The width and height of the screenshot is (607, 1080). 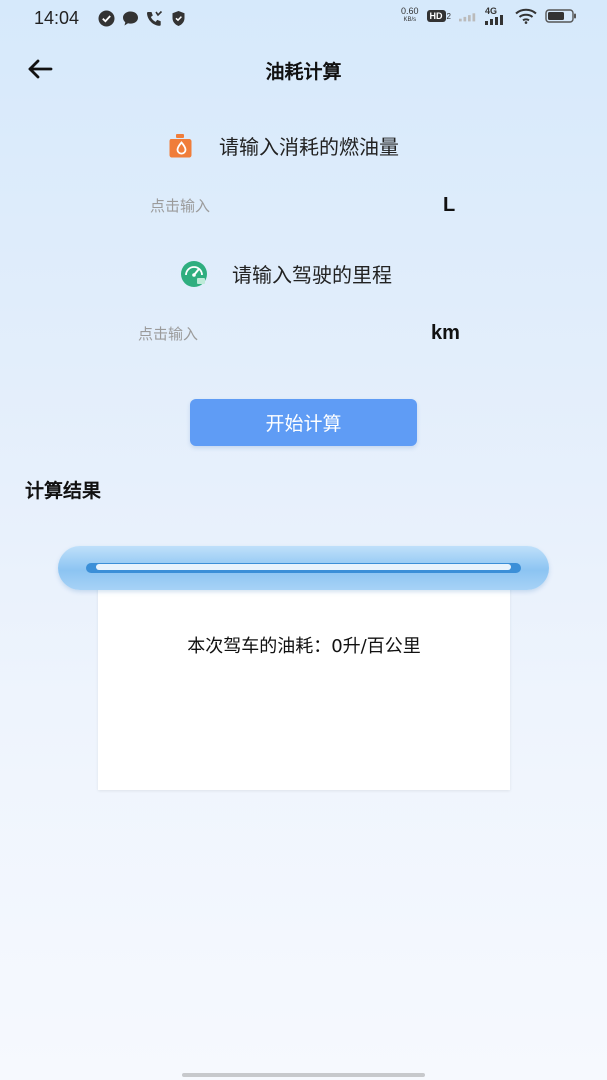 I want to click on fuel-unit-label: L, so click(x=449, y=205).